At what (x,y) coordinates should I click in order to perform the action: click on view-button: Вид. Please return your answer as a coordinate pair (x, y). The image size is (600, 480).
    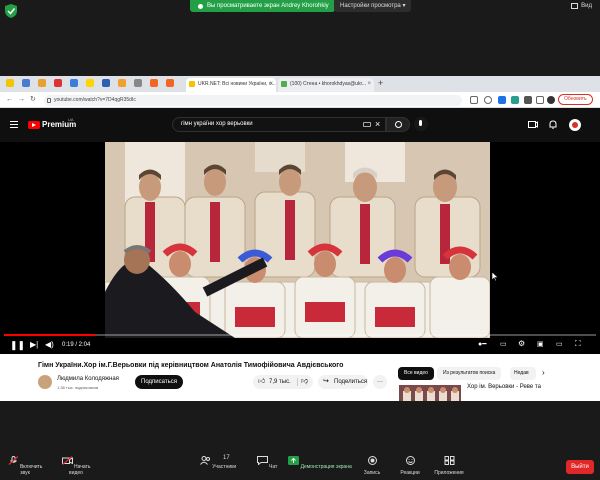
    Looking at the image, I should click on (581, 6).